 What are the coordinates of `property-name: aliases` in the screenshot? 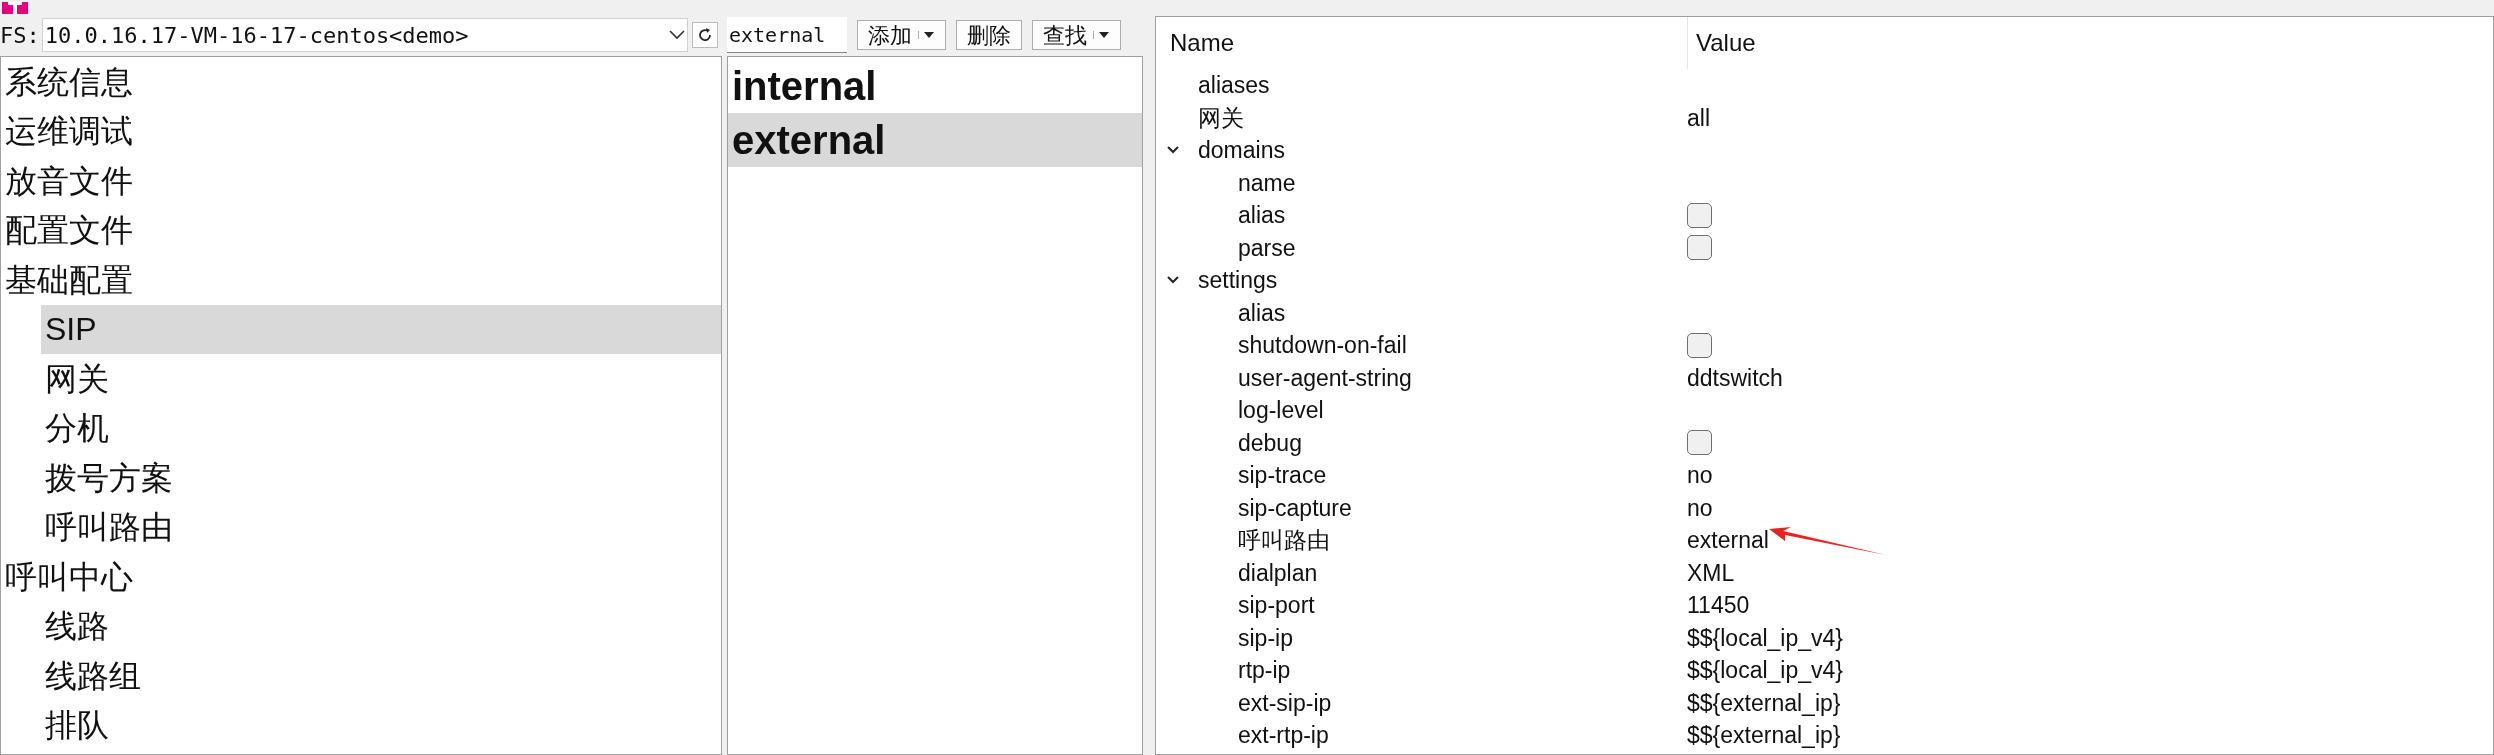 It's located at (1234, 85).